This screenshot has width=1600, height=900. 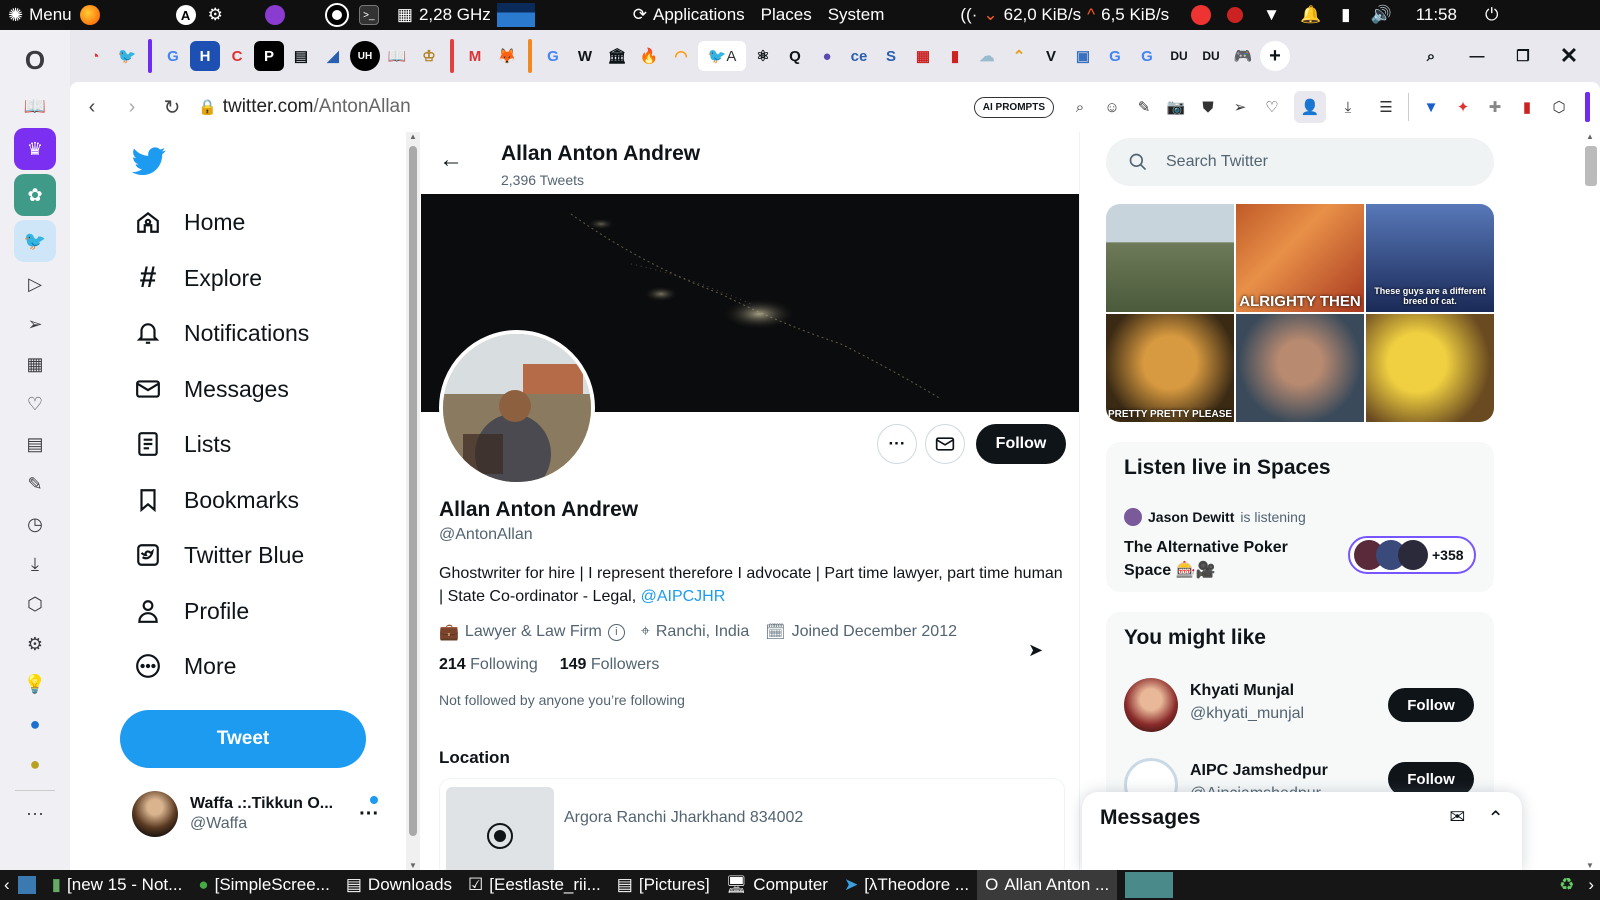 What do you see at coordinates (1275, 56) in the screenshot?
I see `new-tab-button: +` at bounding box center [1275, 56].